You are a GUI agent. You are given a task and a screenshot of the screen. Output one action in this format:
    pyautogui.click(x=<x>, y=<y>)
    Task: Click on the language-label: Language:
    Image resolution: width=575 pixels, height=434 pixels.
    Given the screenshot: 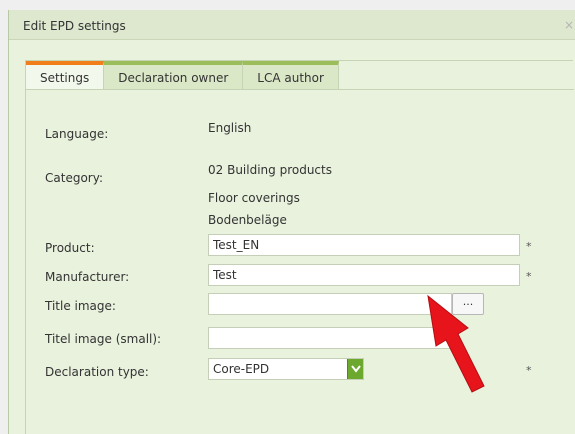 What is the action you would take?
    pyautogui.click(x=77, y=134)
    